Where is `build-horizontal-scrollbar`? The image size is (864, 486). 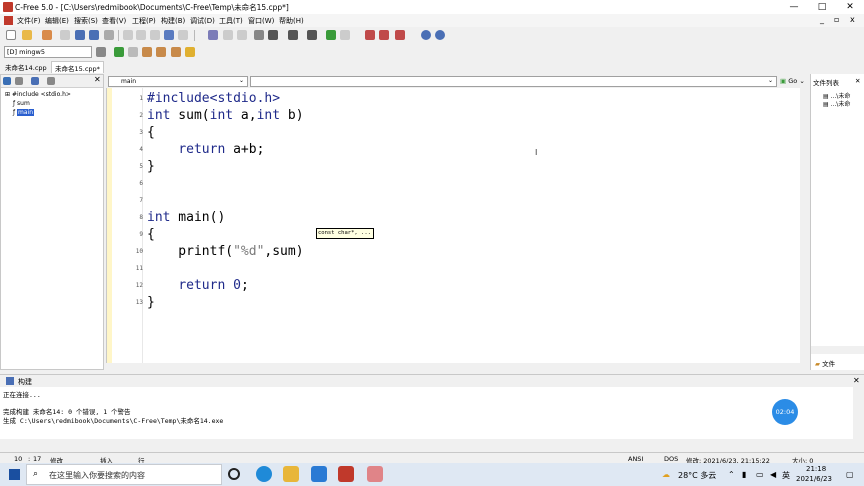 build-horizontal-scrollbar is located at coordinates (432, 444).